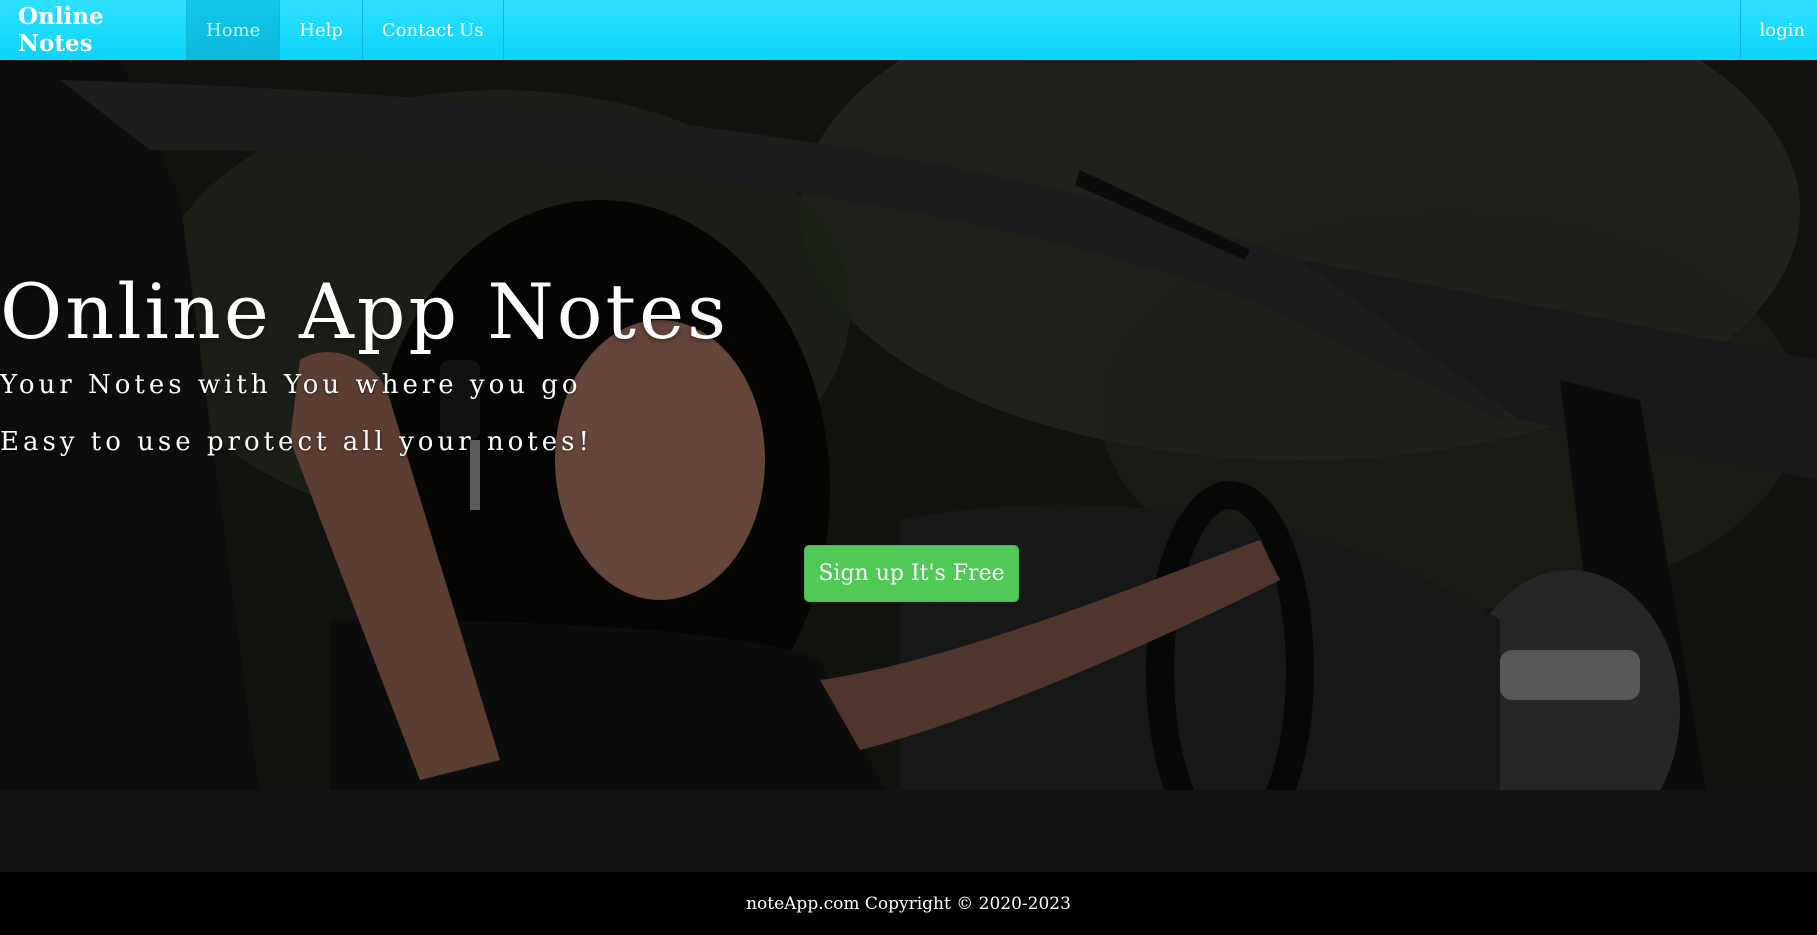 This screenshot has width=1817, height=935. What do you see at coordinates (296, 442) in the screenshot?
I see `hero-subtitle-secondary: Easy to use protect all your notes!` at bounding box center [296, 442].